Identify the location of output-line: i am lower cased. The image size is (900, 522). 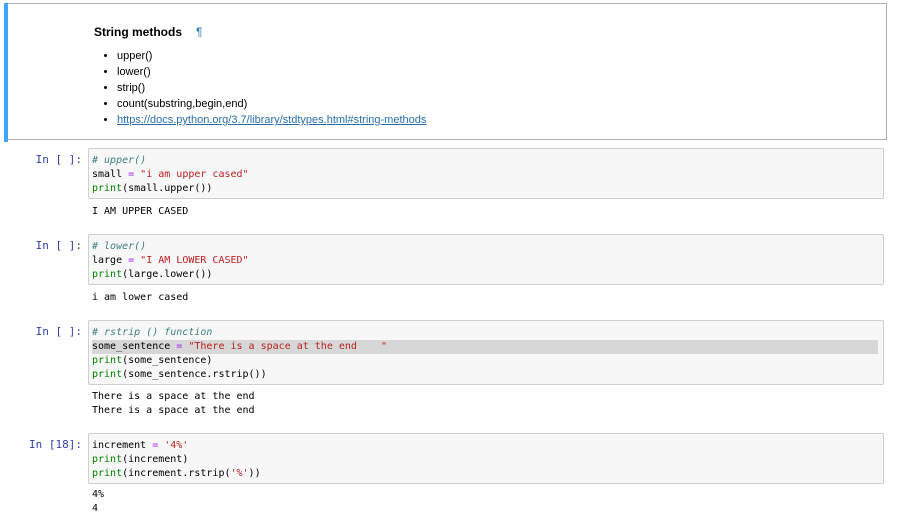
(140, 297).